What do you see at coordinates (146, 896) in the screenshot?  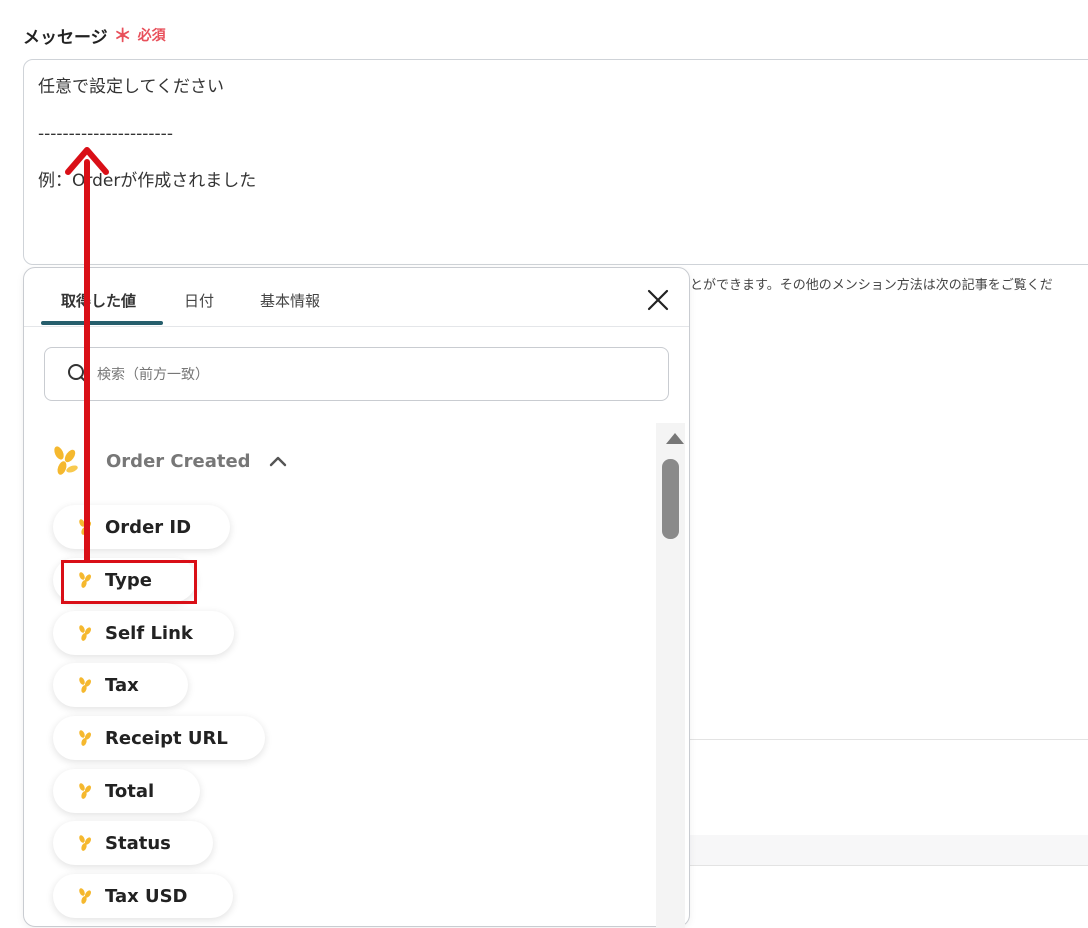 I see `chip-label: Tax USD` at bounding box center [146, 896].